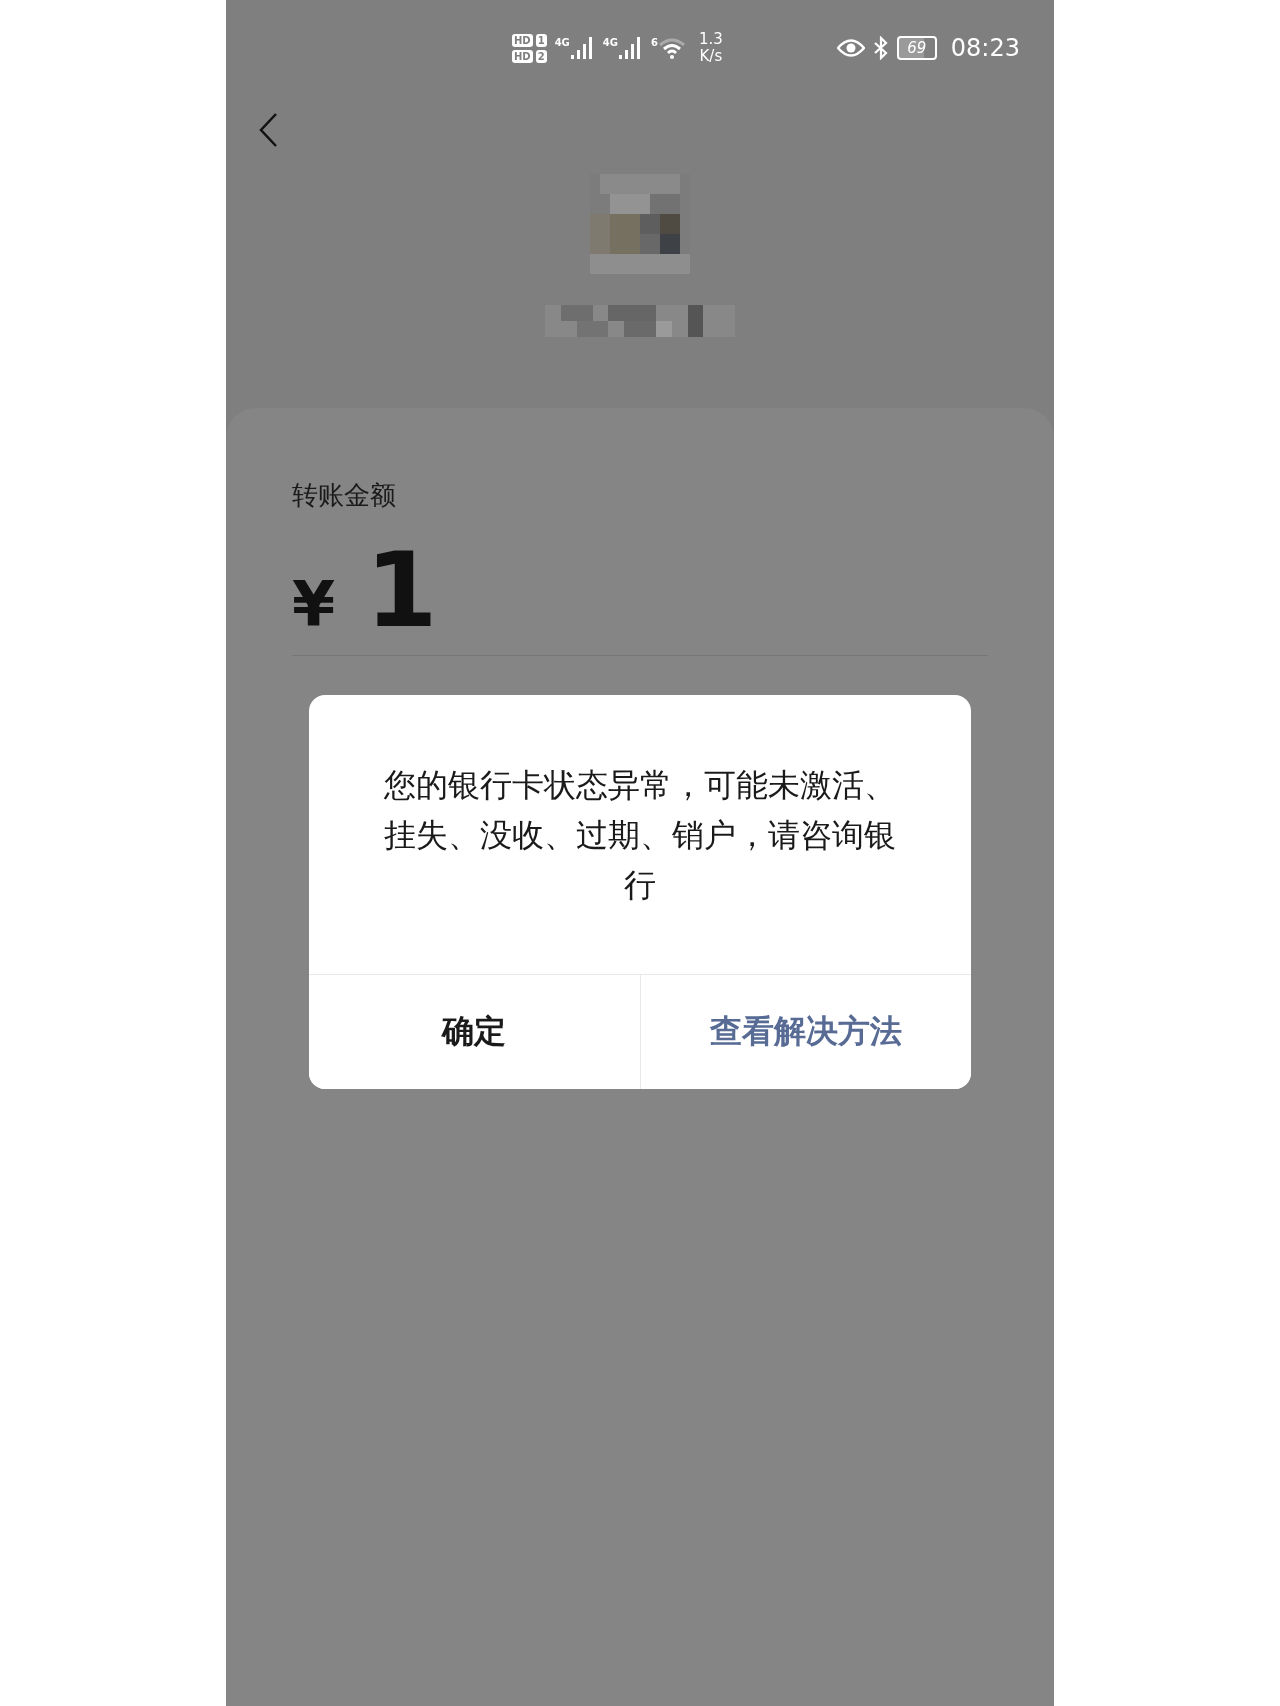  I want to click on wifi-label: 6, so click(654, 42).